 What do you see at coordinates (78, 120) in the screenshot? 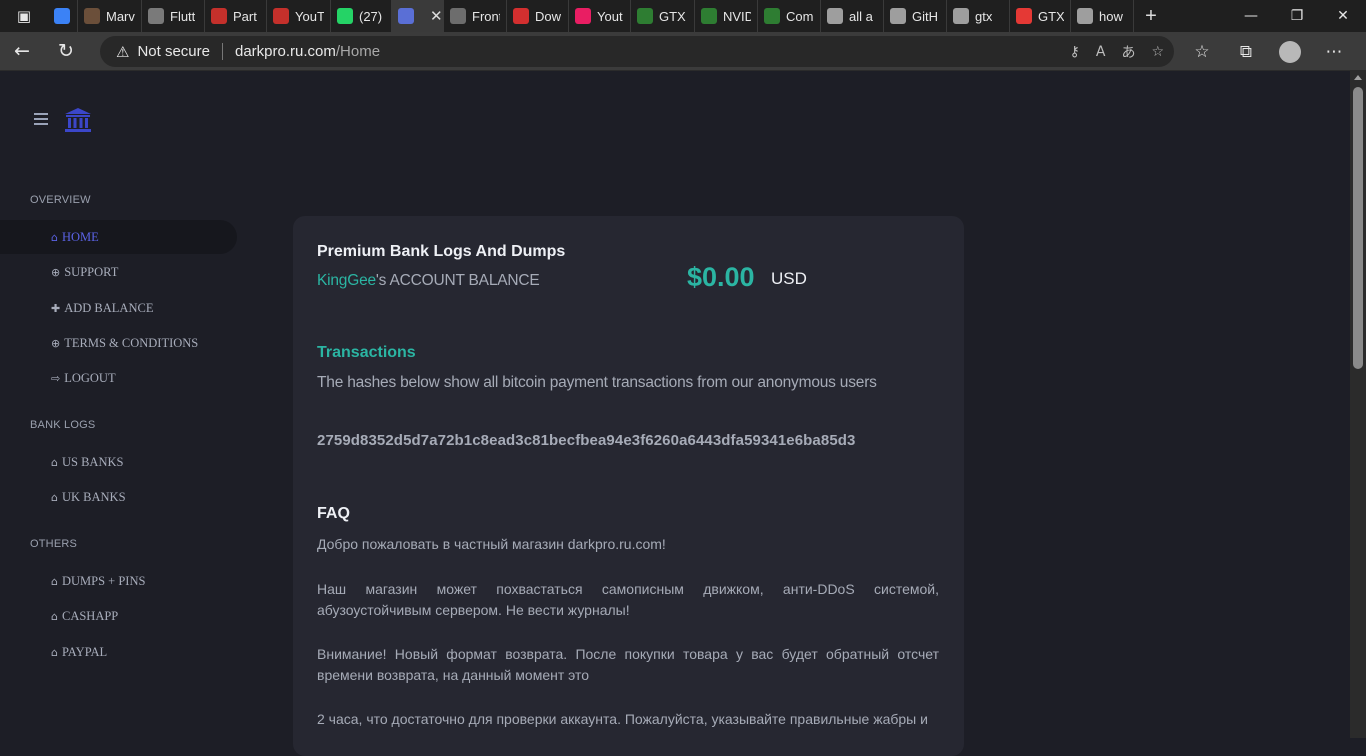
I see `bank-logo-icon` at bounding box center [78, 120].